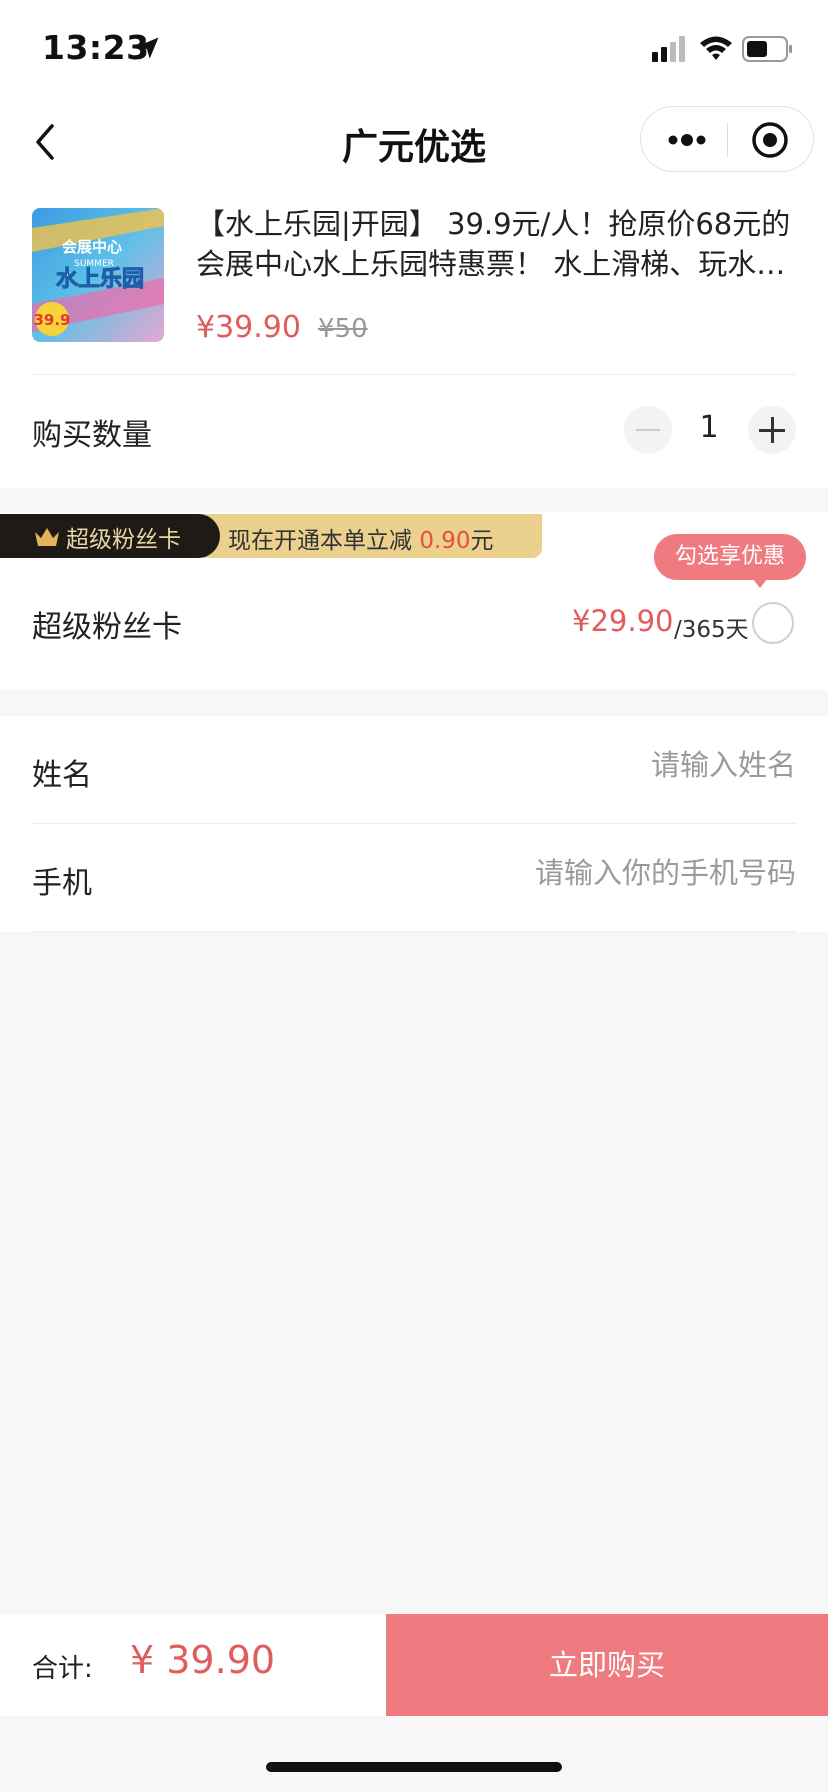 This screenshot has height=1792, width=828. Describe the element at coordinates (711, 630) in the screenshot. I see `fan-card-period: /365天` at that location.